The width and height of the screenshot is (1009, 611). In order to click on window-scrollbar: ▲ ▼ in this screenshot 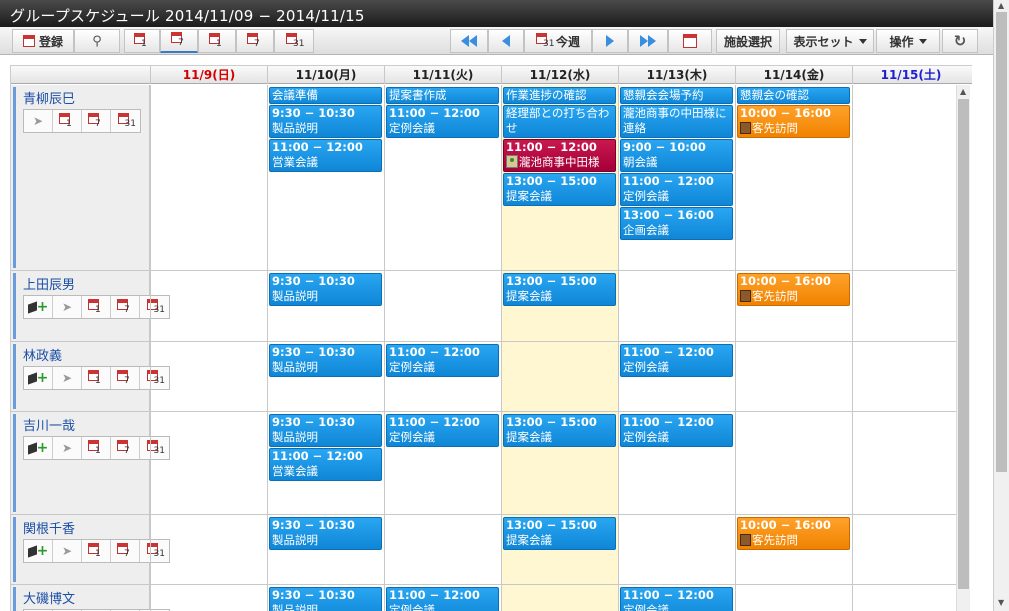, I will do `click(1001, 305)`.